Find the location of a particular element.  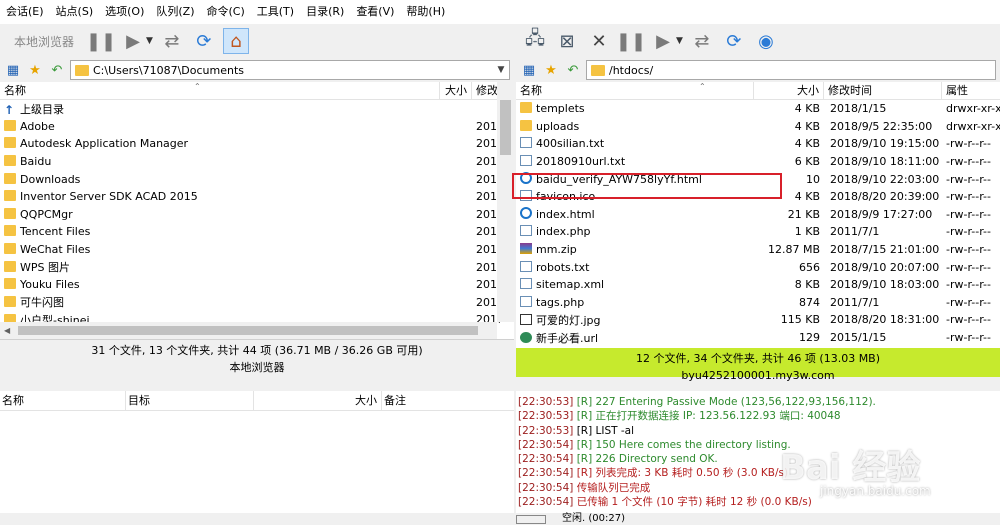

file-size: 4 KB is located at coordinates (807, 197).